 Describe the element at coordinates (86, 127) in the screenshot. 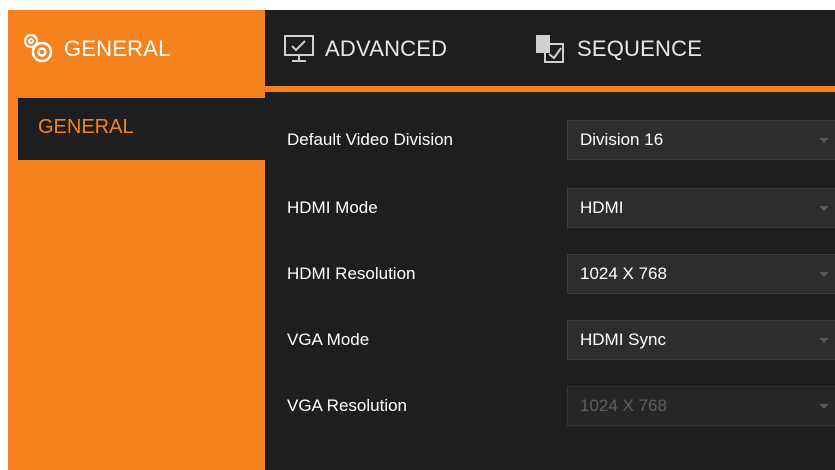

I see `sidebar-item-label: GENERAL` at that location.